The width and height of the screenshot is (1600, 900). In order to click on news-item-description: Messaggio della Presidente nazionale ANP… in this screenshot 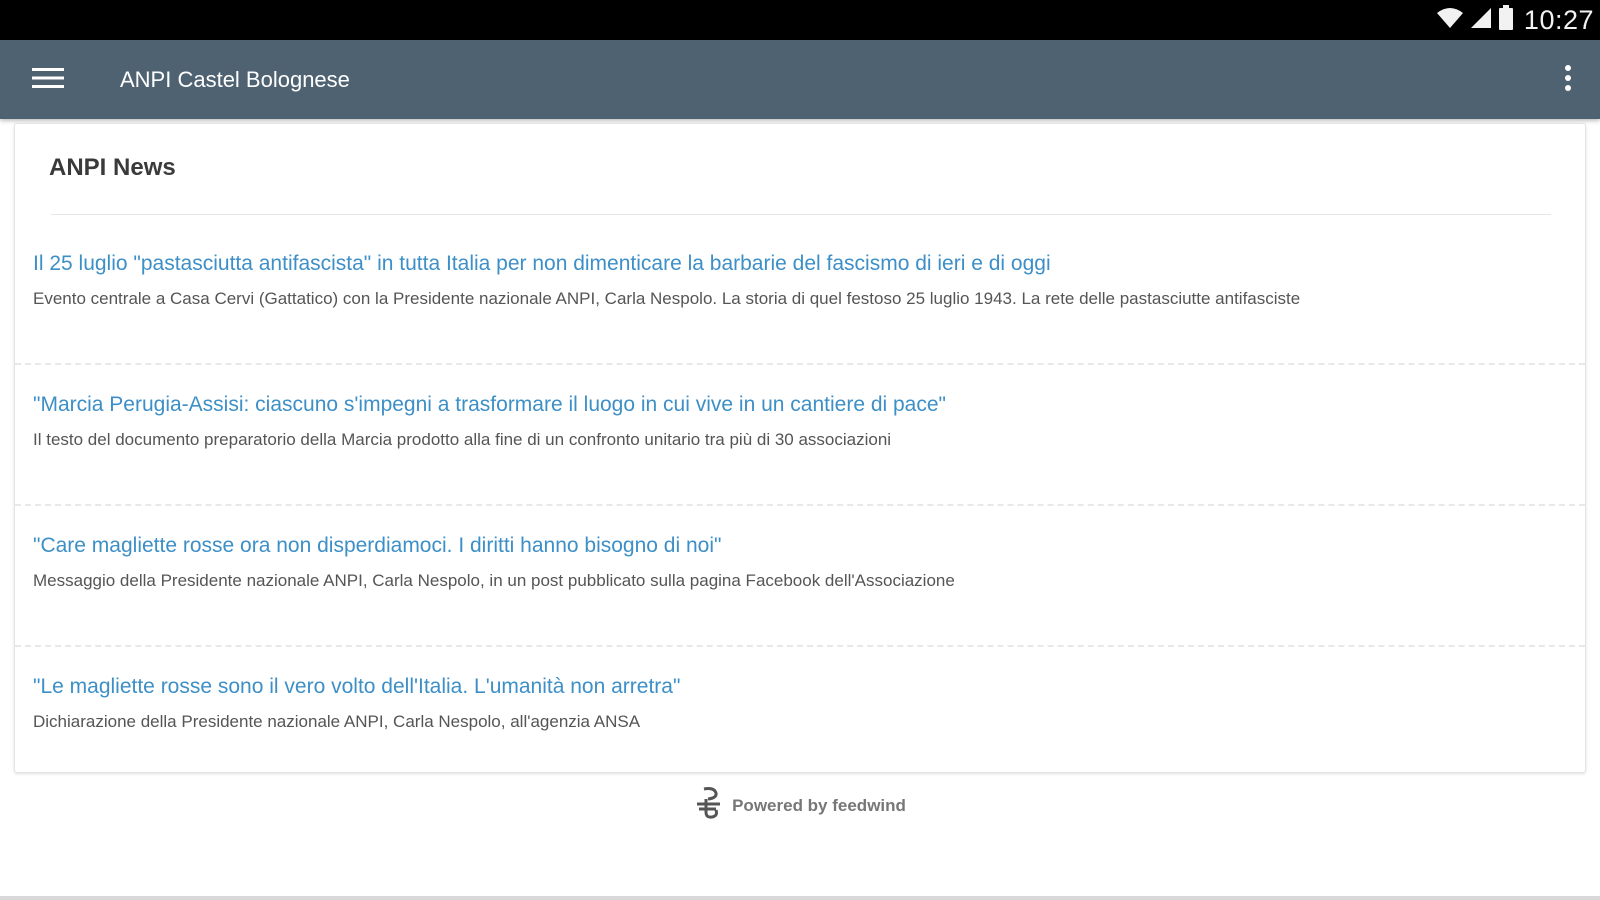, I will do `click(494, 580)`.